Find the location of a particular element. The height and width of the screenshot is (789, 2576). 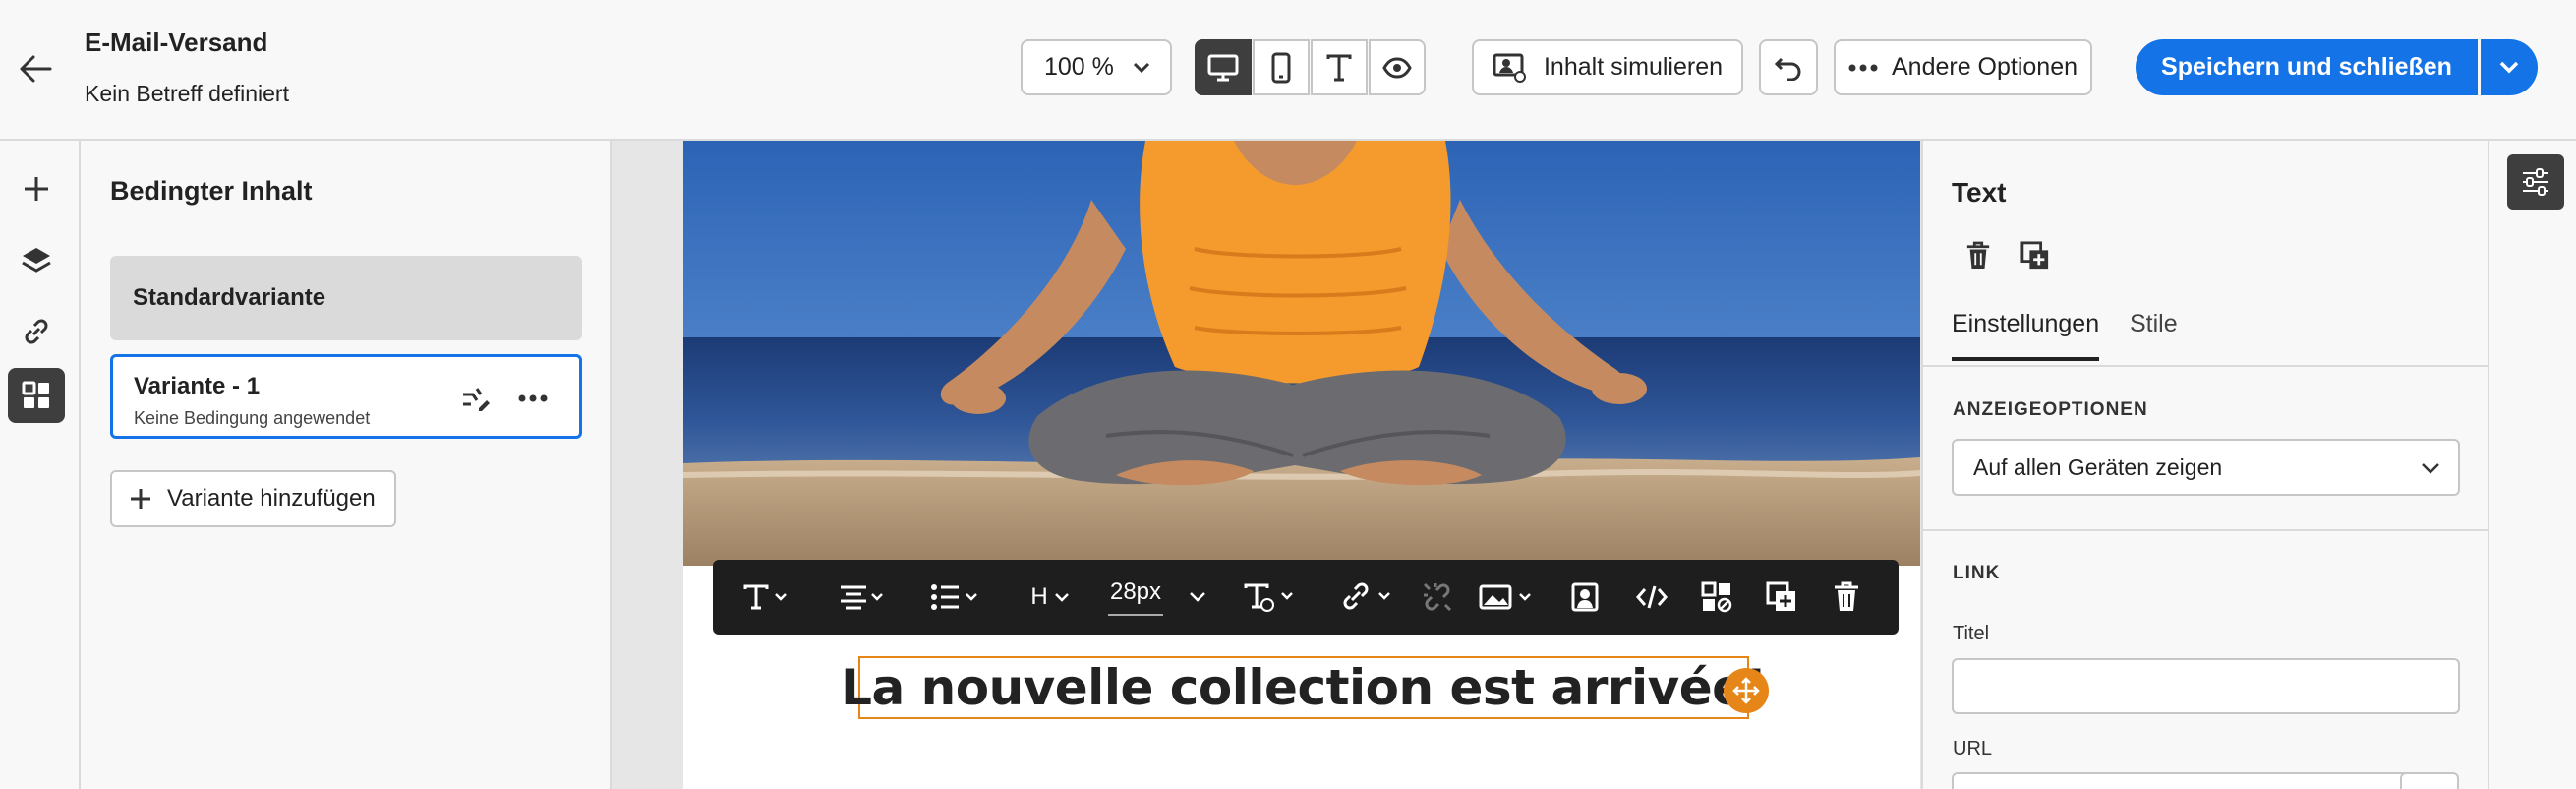

text-view-button is located at coordinates (1339, 67).